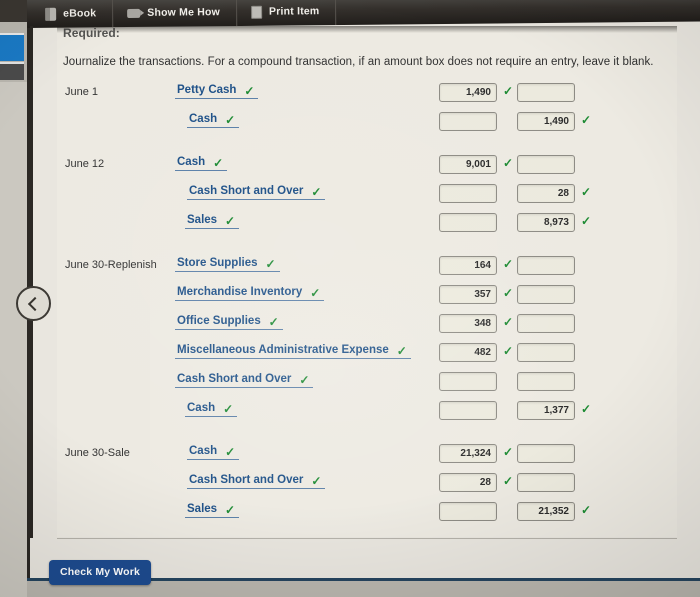 Image resolution: width=700 pixels, height=597 pixels. Describe the element at coordinates (546, 121) in the screenshot. I see `credit-amount-input: 1,490` at that location.